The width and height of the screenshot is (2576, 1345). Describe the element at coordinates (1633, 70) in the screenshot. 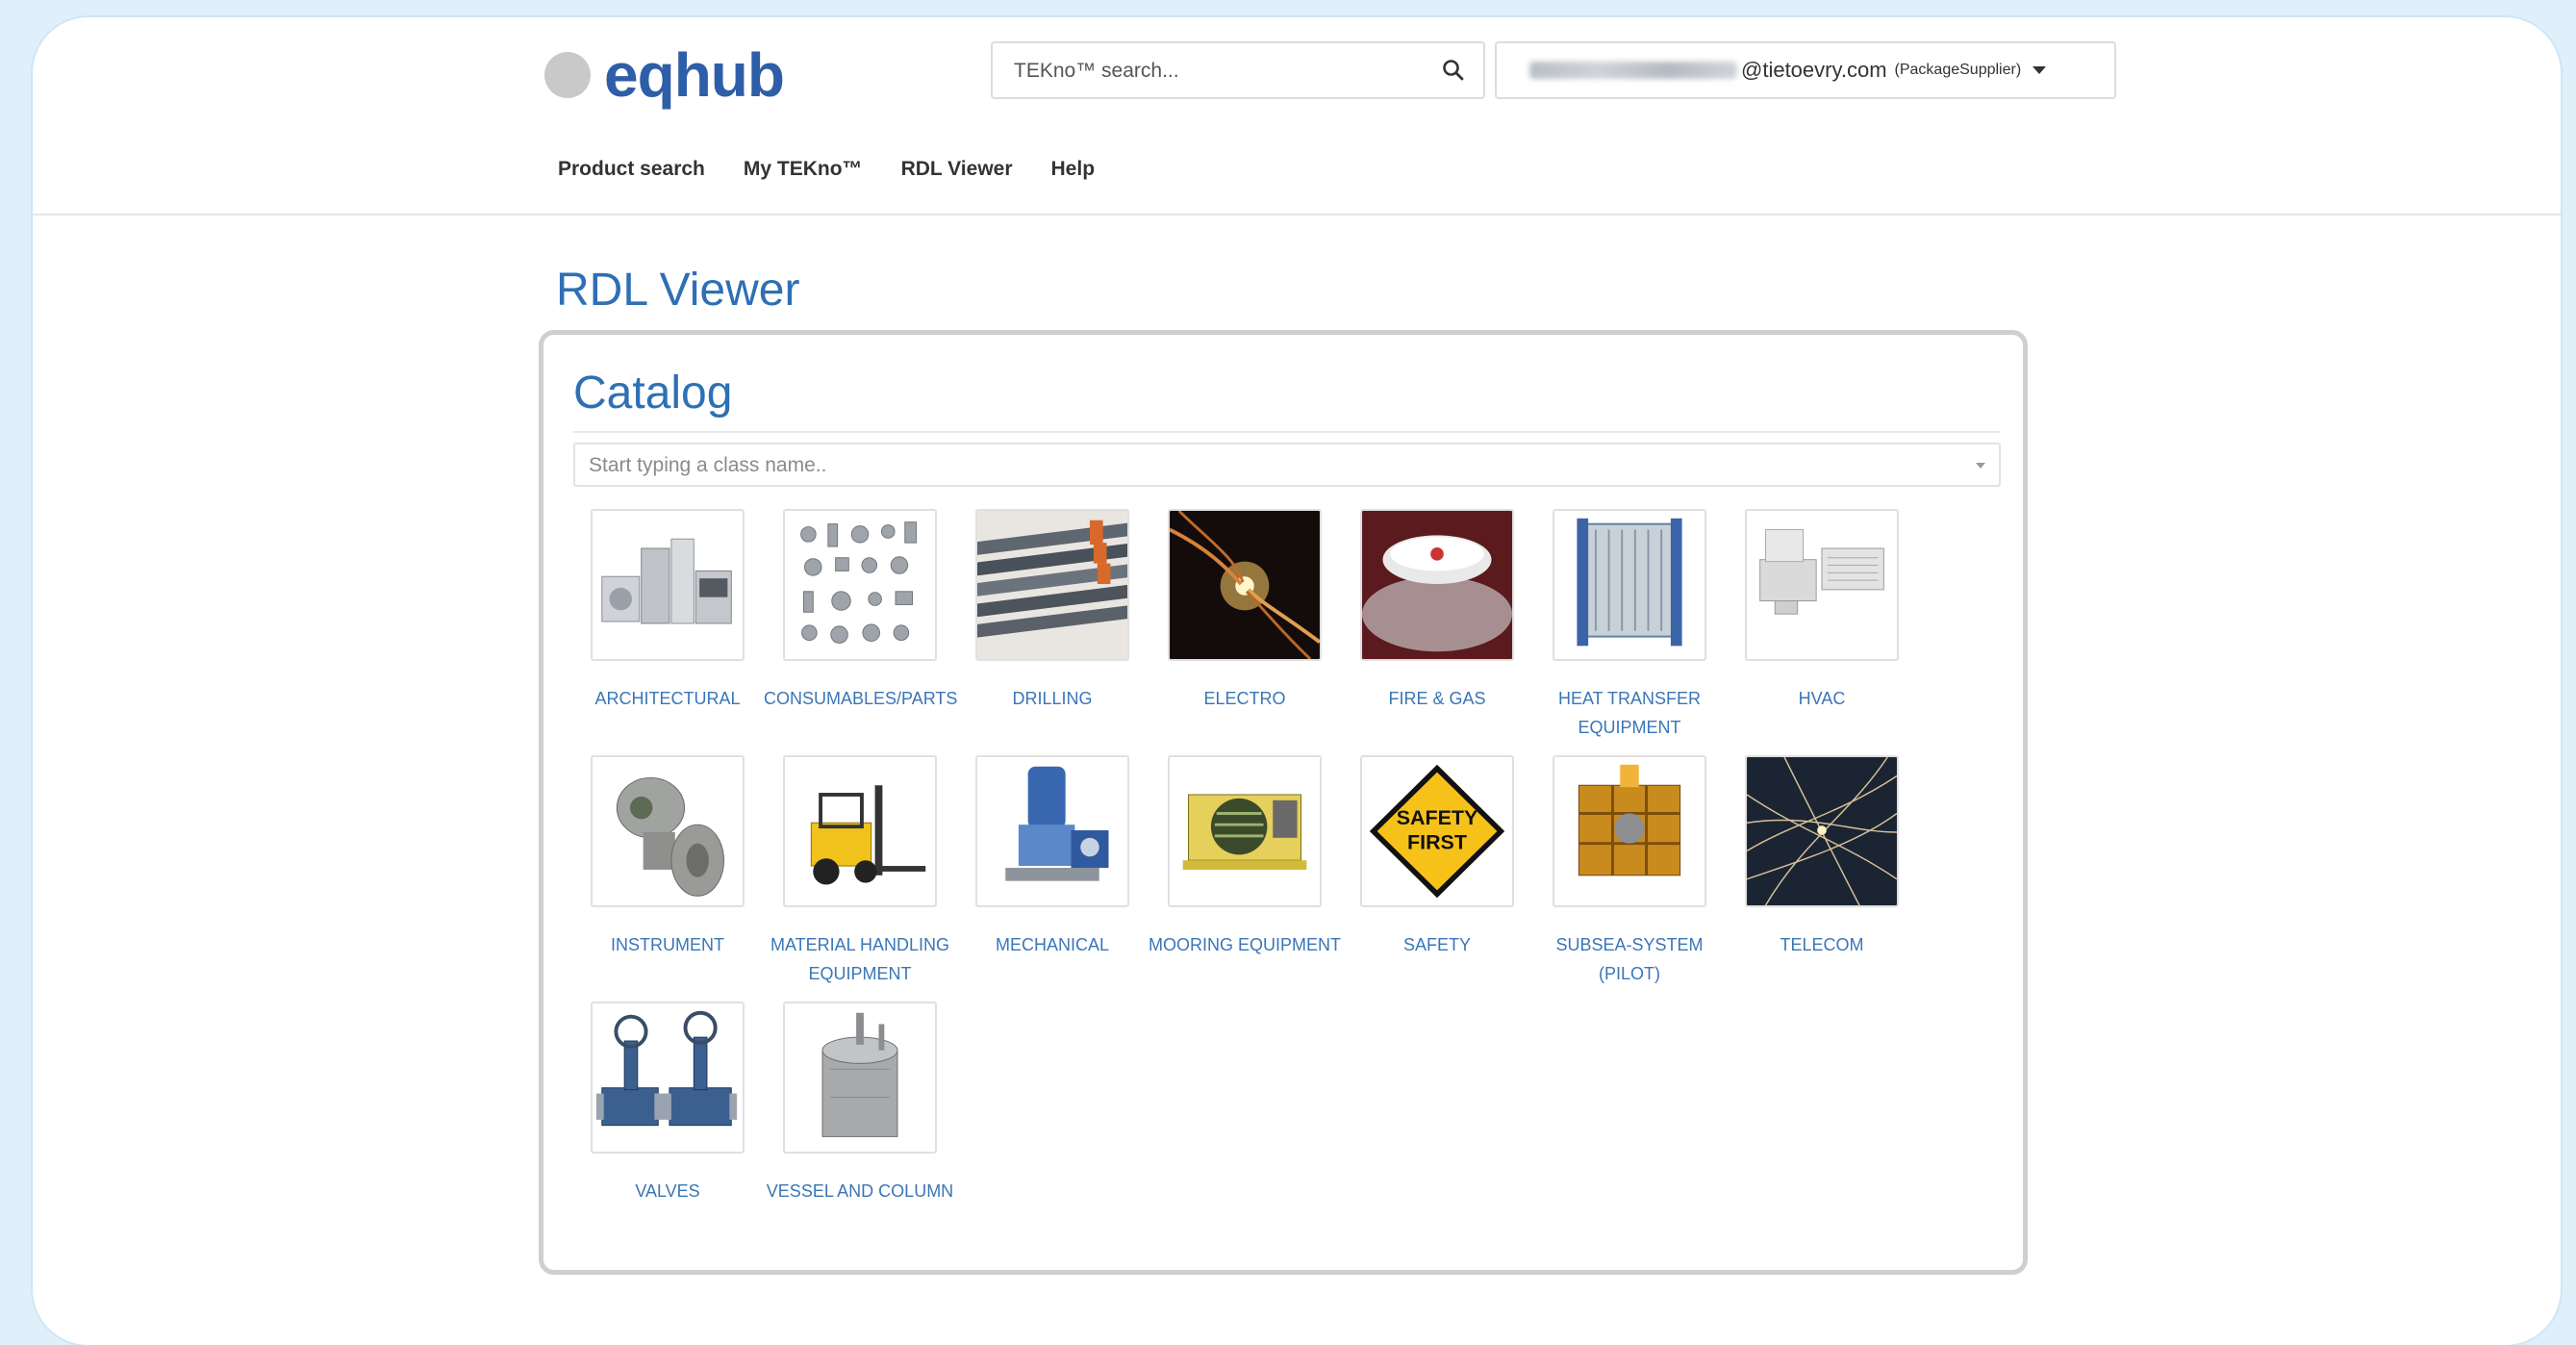

I see `user-name-redacted` at that location.